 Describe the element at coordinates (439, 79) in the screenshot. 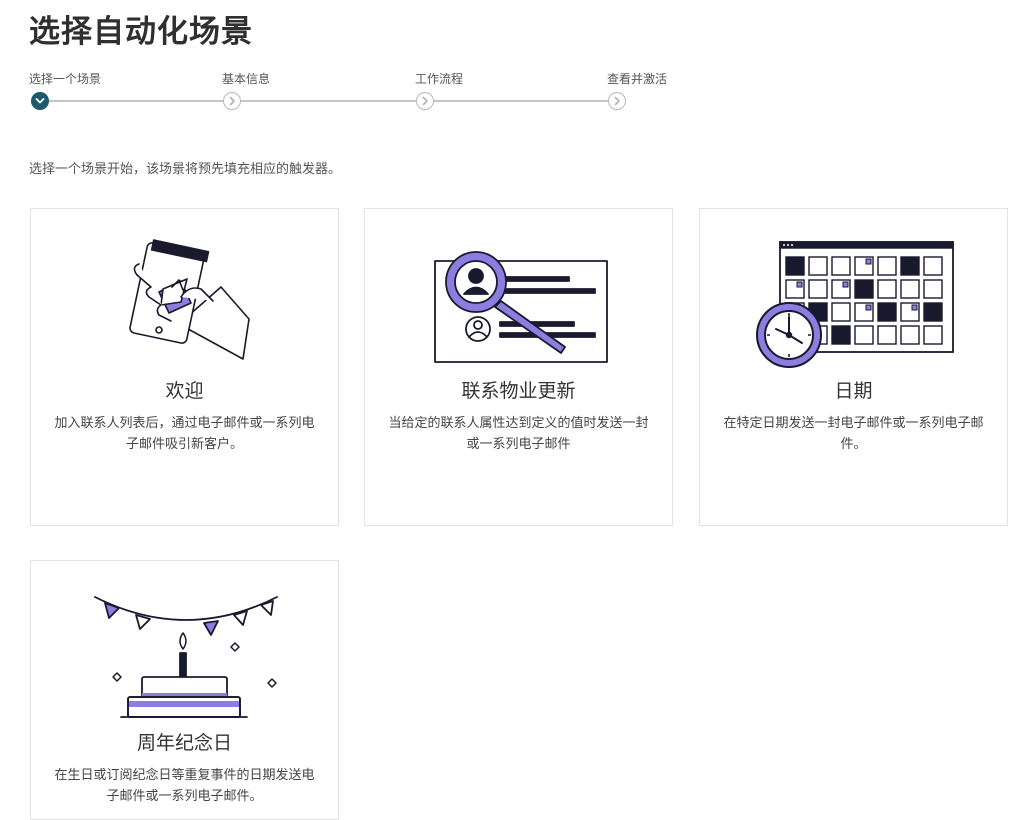

I see `step-label-workflow: 工作流程` at that location.